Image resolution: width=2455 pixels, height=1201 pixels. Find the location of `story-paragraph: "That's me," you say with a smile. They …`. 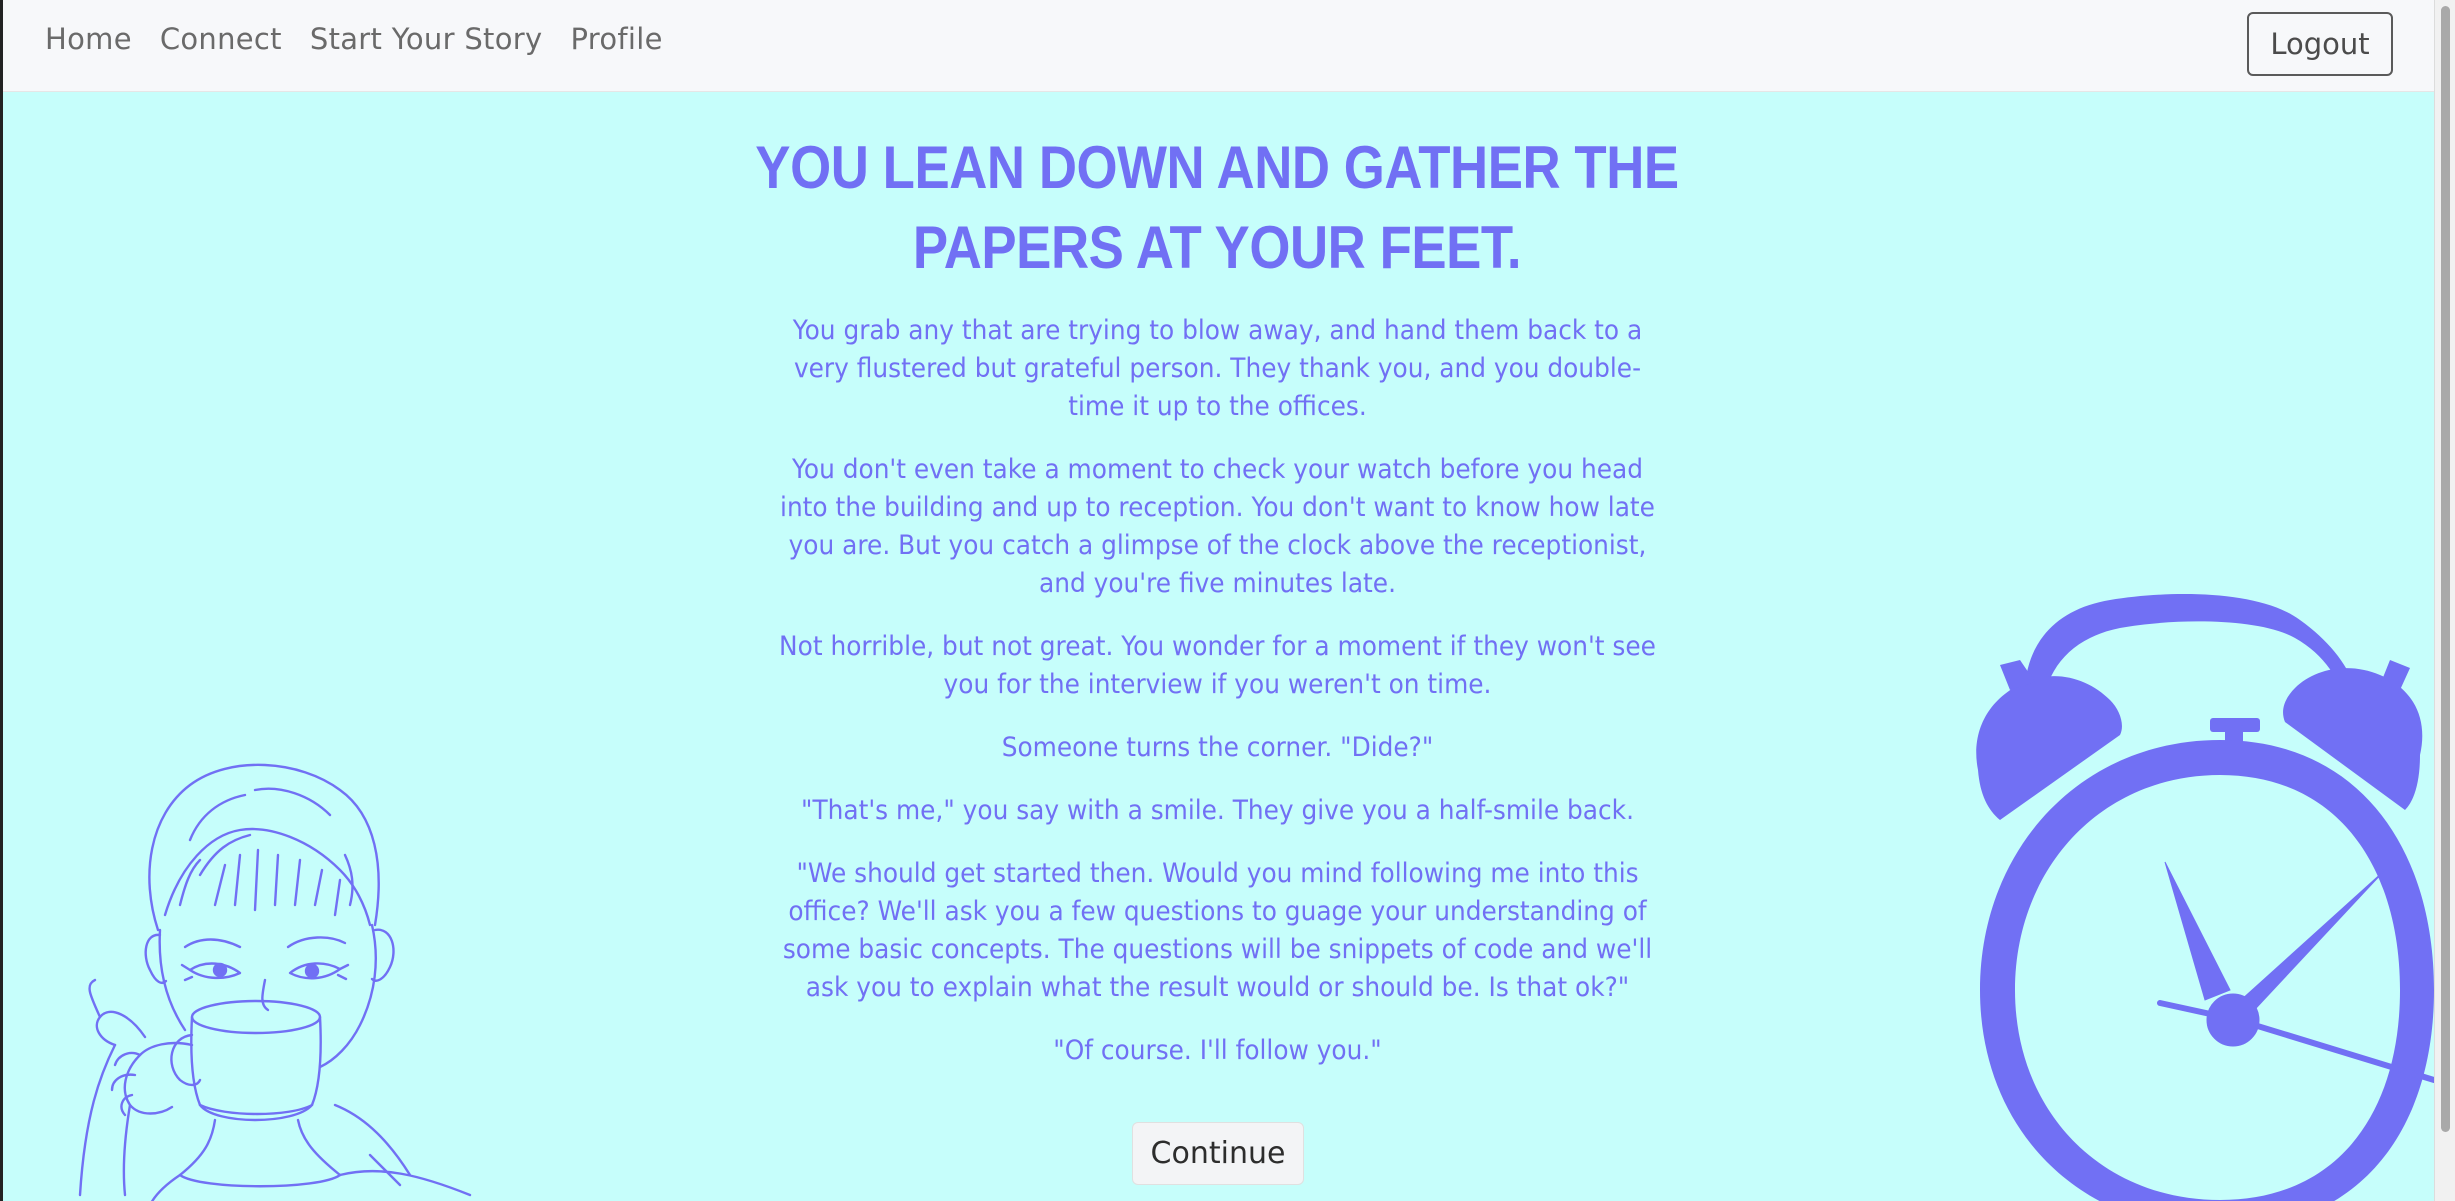

story-paragraph: "That's me," you say with a smile. They … is located at coordinates (1217, 810).